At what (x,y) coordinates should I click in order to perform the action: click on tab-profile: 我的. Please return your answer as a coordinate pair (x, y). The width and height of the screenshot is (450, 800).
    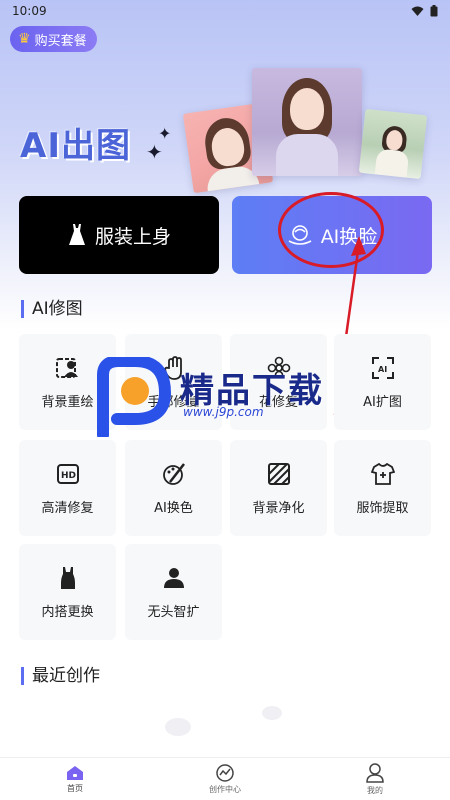
    Looking at the image, I should click on (375, 779).